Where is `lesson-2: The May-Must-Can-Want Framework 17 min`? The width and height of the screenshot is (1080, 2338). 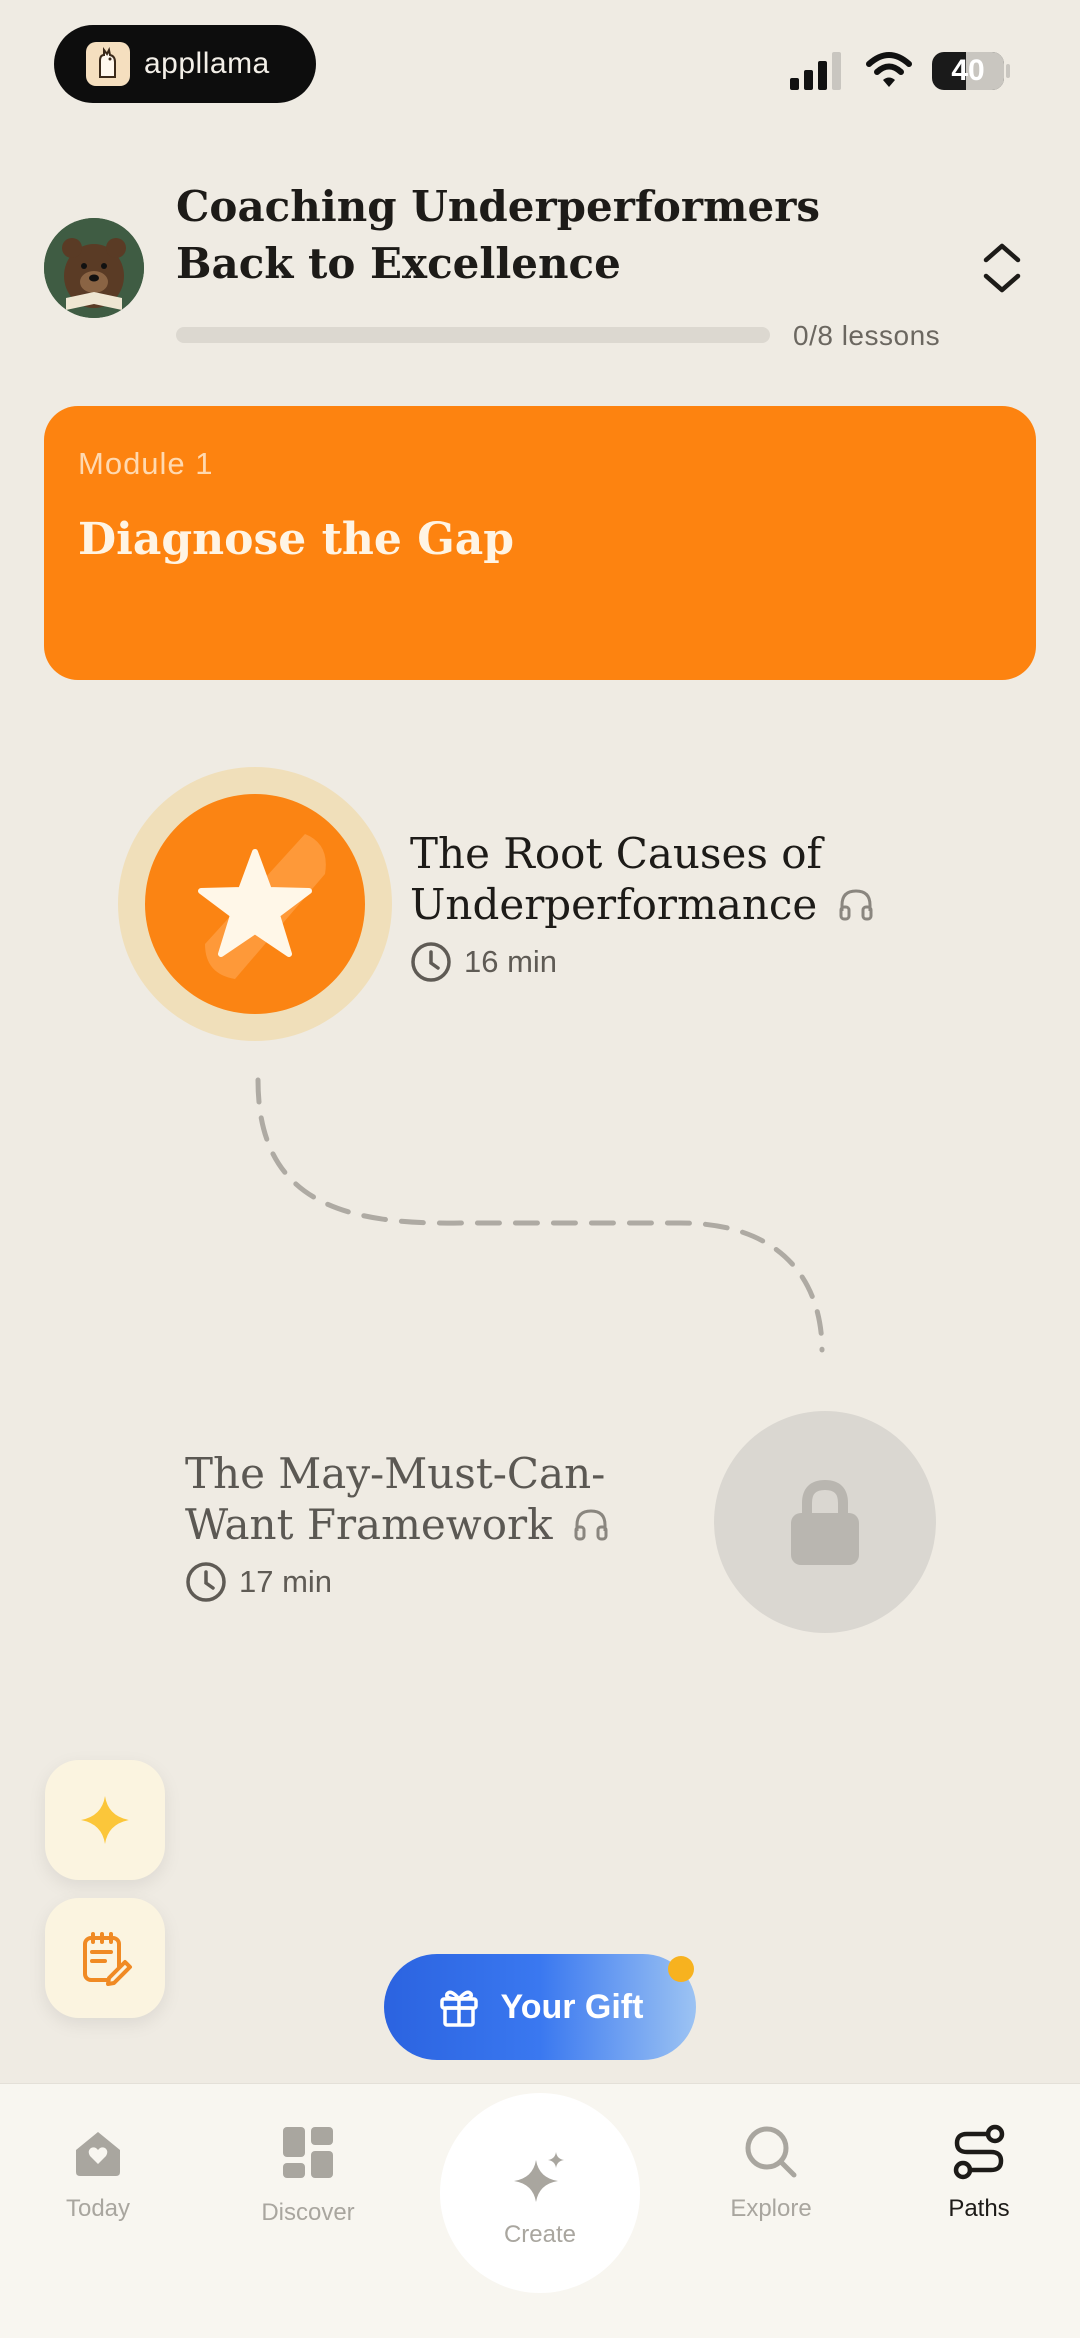 lesson-2: The May-Must-Can-Want Framework 17 min is located at coordinates (445, 1527).